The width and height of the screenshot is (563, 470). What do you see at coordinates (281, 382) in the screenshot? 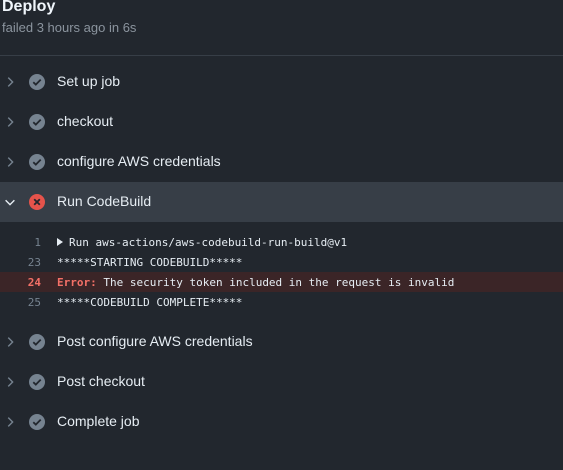
I see `step-post-checkout: Post checkout` at bounding box center [281, 382].